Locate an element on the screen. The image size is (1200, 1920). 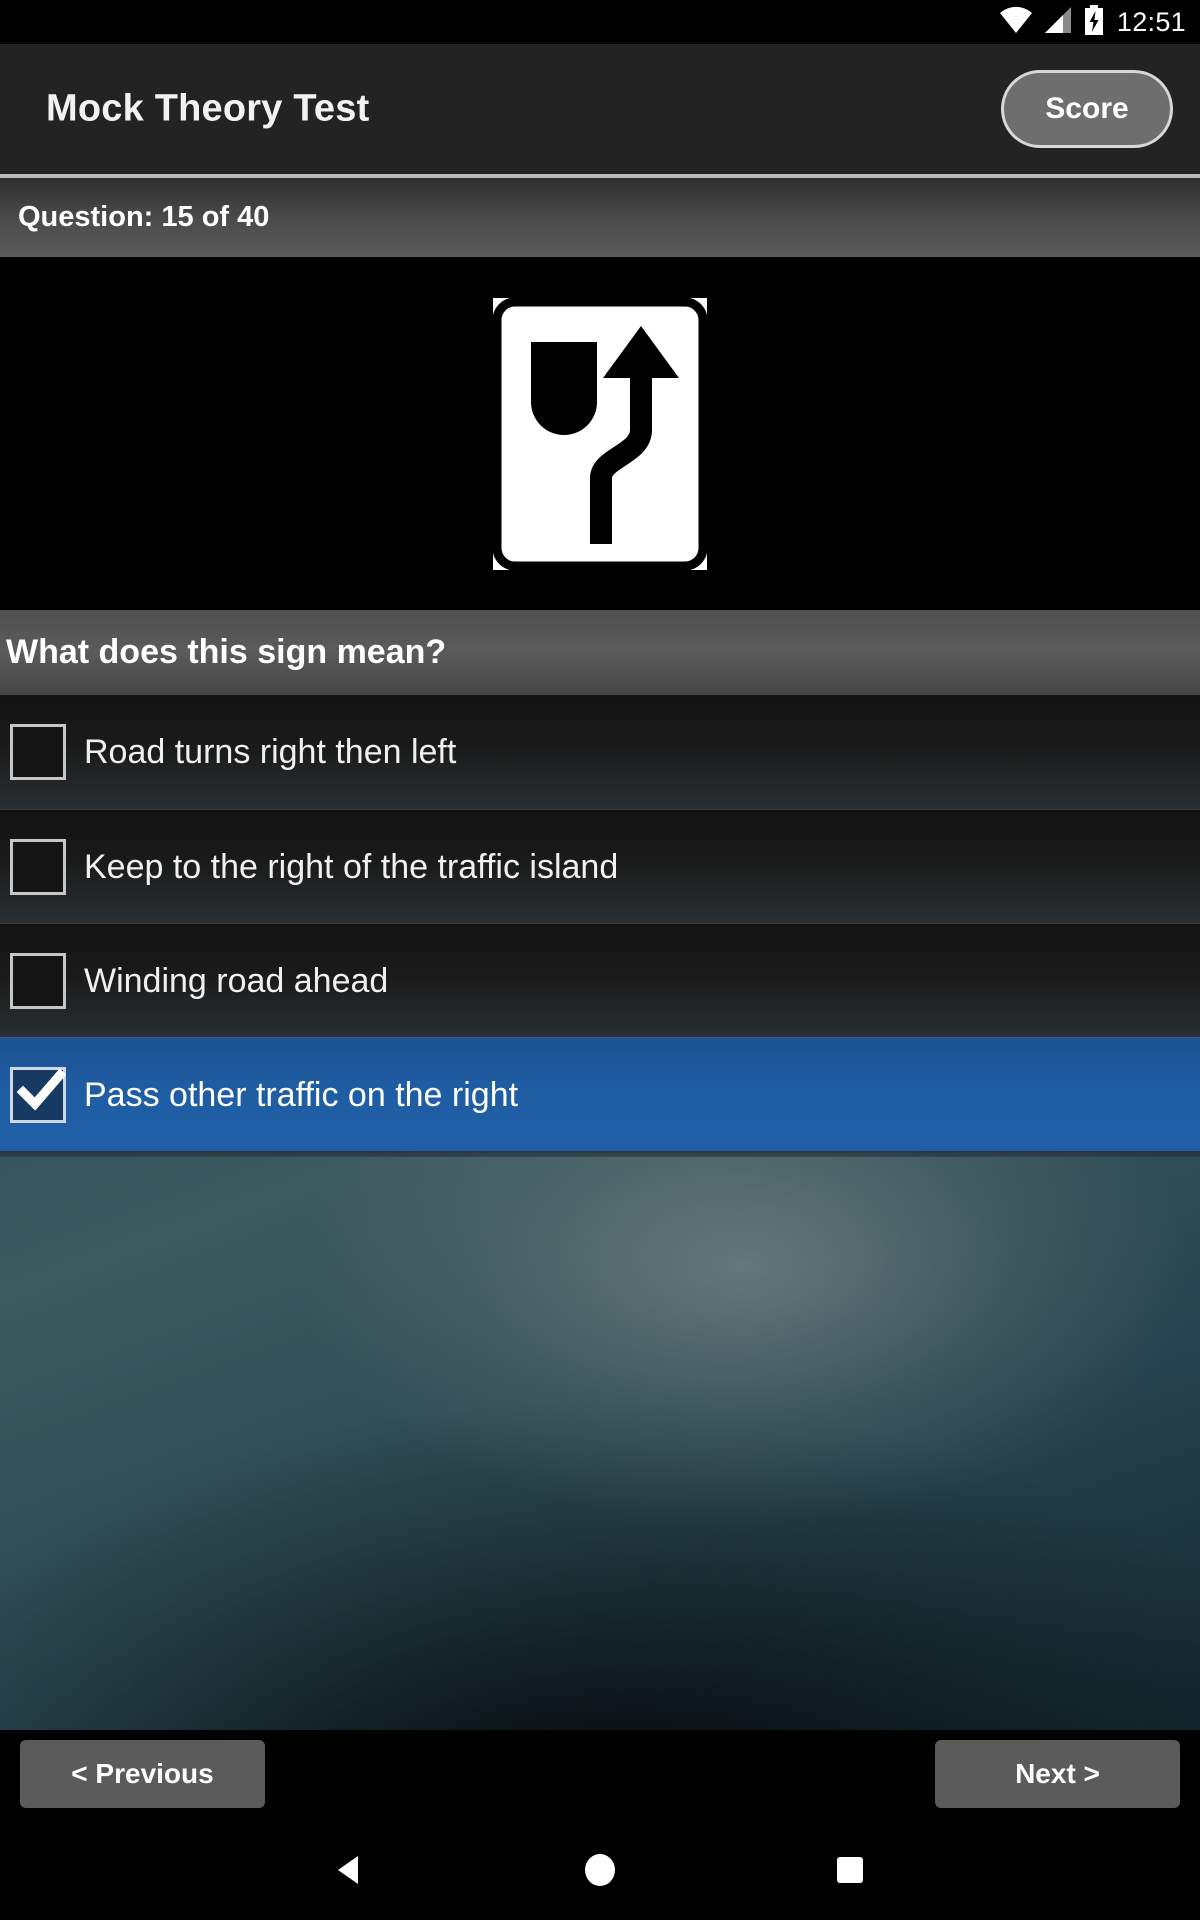
keep-right-pass-either-side-sign is located at coordinates (600, 433).